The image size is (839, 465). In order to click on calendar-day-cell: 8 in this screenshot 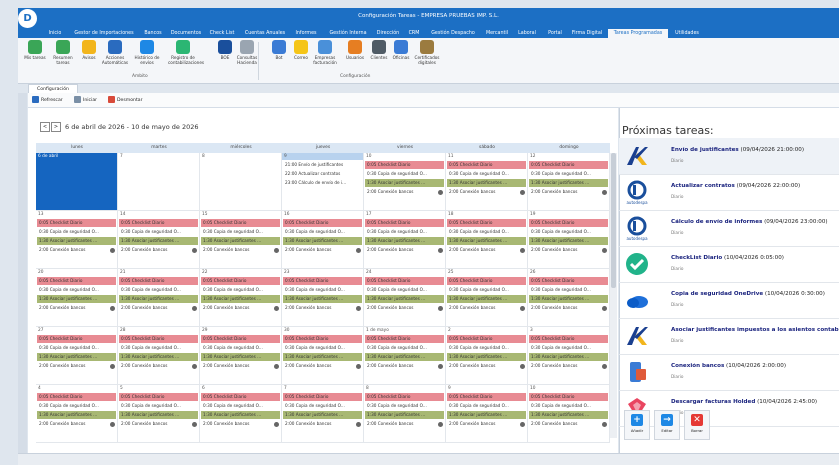, I will do `click(241, 182)`.